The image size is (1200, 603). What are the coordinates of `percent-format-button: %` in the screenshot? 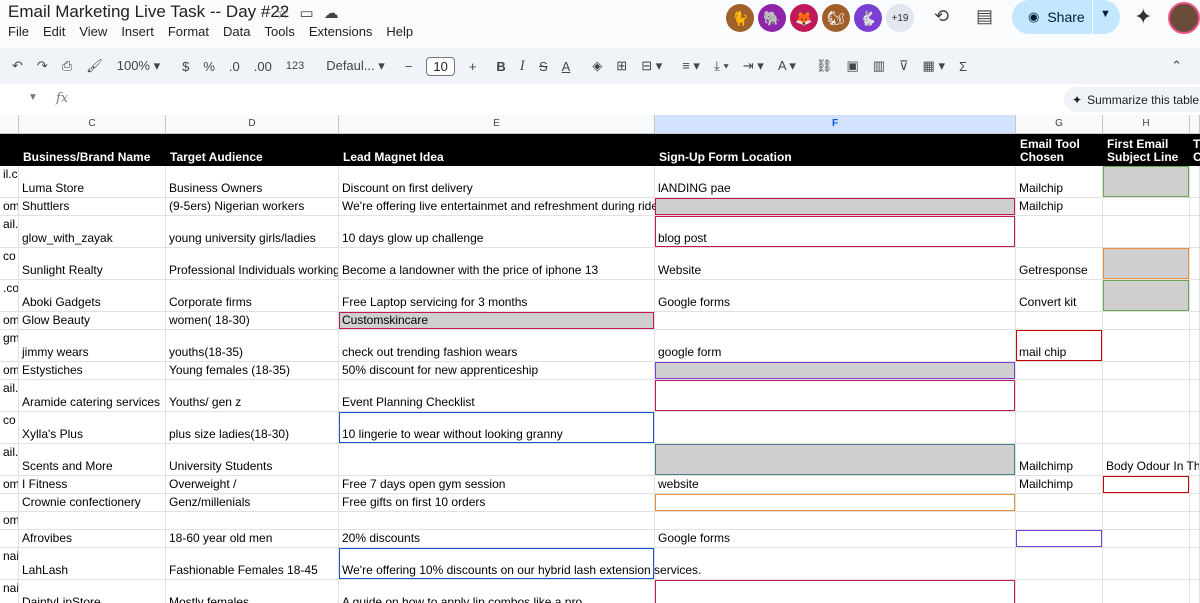 It's located at (209, 66).